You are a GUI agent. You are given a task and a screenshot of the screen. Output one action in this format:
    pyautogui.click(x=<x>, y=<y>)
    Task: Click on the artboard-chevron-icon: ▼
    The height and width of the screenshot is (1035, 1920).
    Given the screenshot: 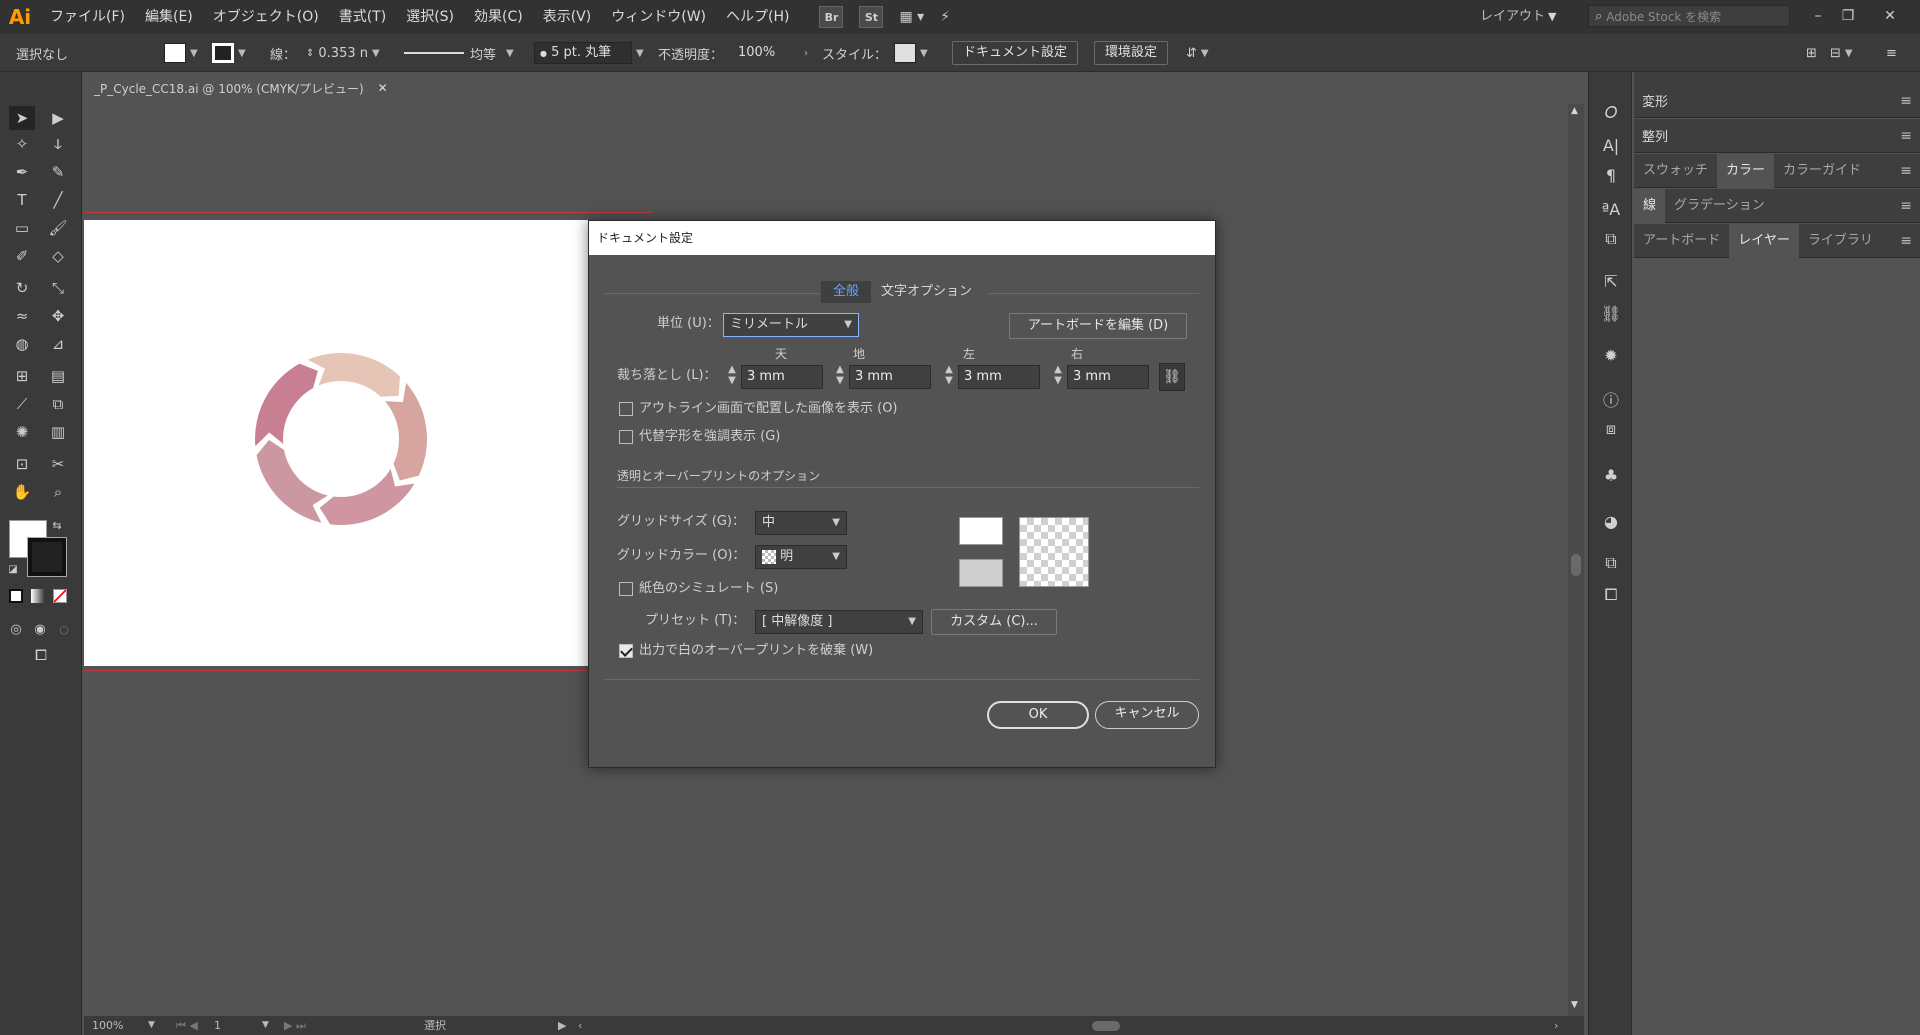 What is the action you would take?
    pyautogui.click(x=265, y=1025)
    